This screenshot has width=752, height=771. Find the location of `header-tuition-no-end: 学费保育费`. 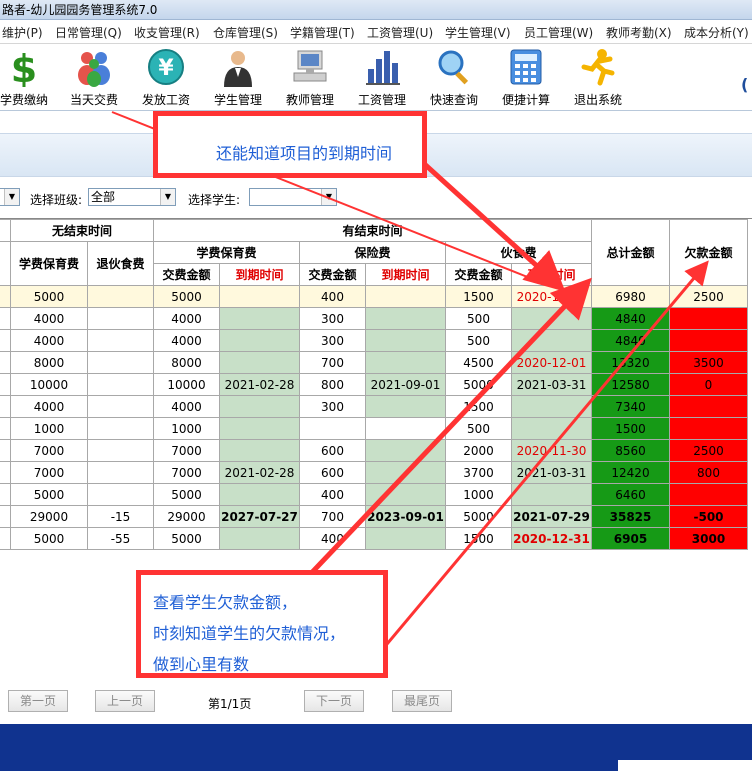

header-tuition-no-end: 学费保育费 is located at coordinates (49, 263).